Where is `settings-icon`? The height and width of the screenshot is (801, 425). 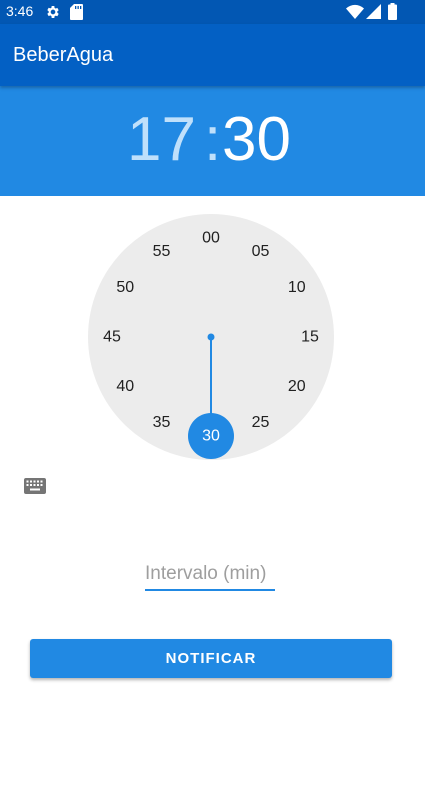
settings-icon is located at coordinates (53, 12).